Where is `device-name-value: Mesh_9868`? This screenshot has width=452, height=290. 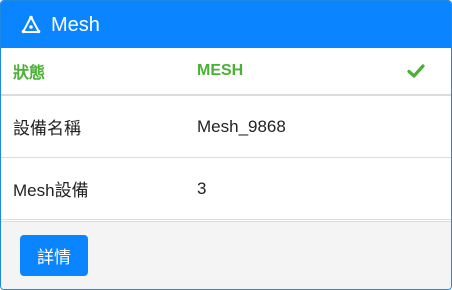 device-name-value: Mesh_9868 is located at coordinates (241, 126).